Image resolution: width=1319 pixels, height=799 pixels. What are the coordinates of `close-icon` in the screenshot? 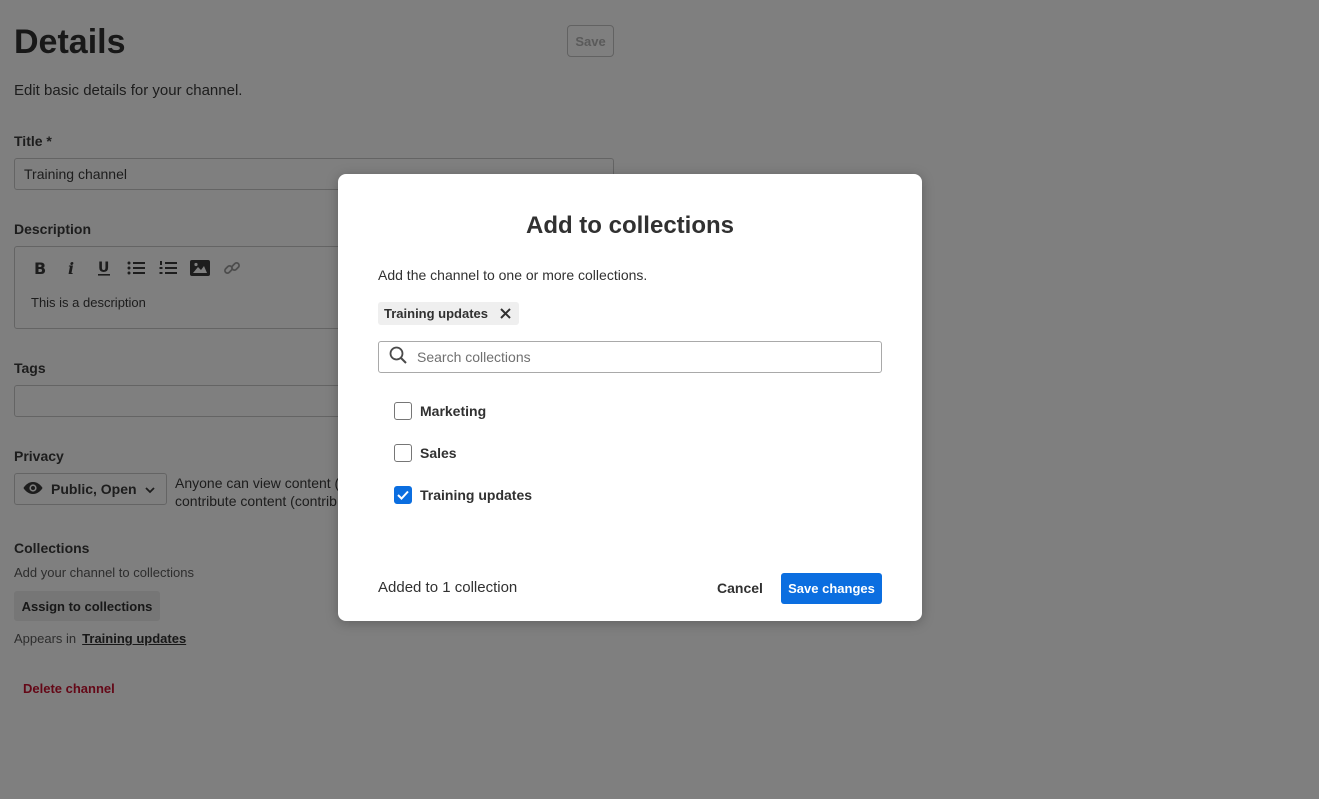 It's located at (505, 314).